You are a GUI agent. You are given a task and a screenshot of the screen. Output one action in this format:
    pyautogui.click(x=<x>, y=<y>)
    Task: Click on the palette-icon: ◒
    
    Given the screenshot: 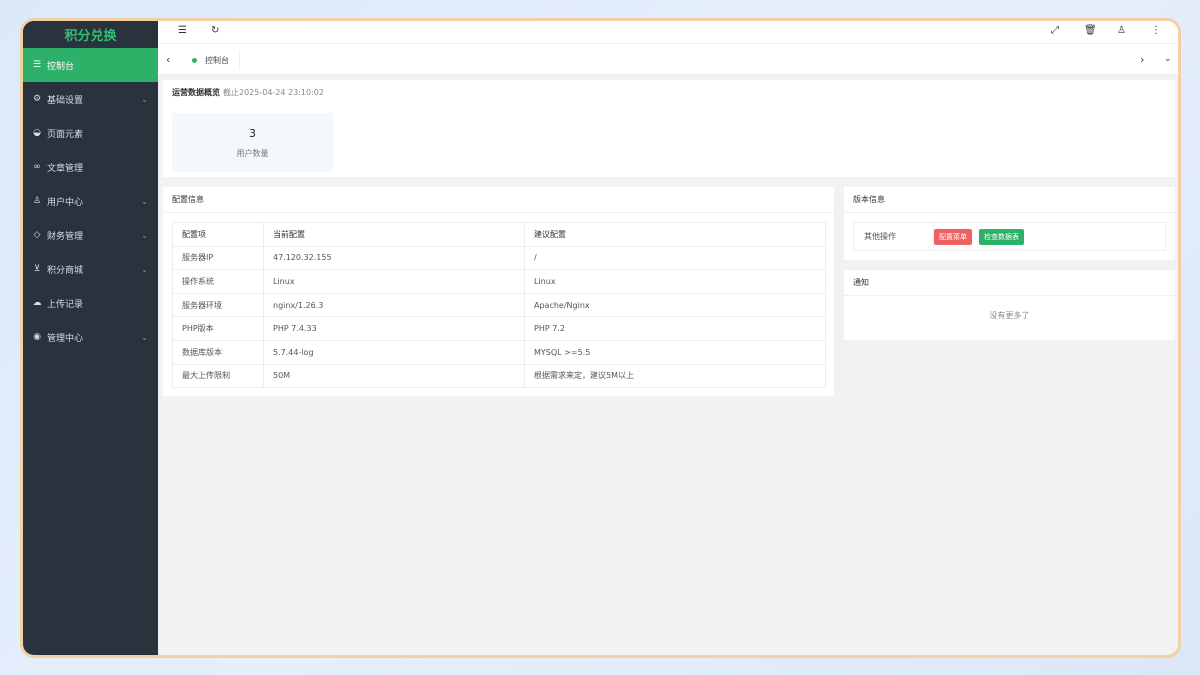 What is the action you would take?
    pyautogui.click(x=37, y=133)
    